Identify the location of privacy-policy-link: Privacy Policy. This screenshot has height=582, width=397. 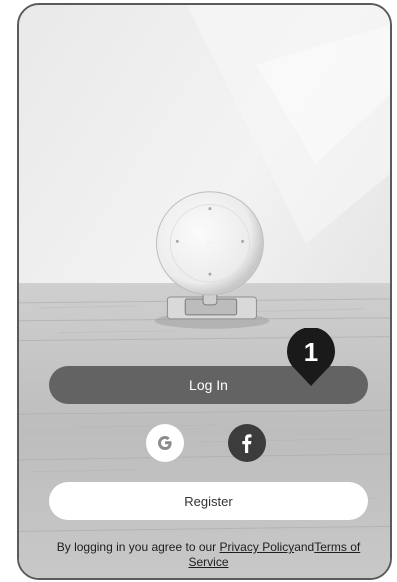
(257, 547).